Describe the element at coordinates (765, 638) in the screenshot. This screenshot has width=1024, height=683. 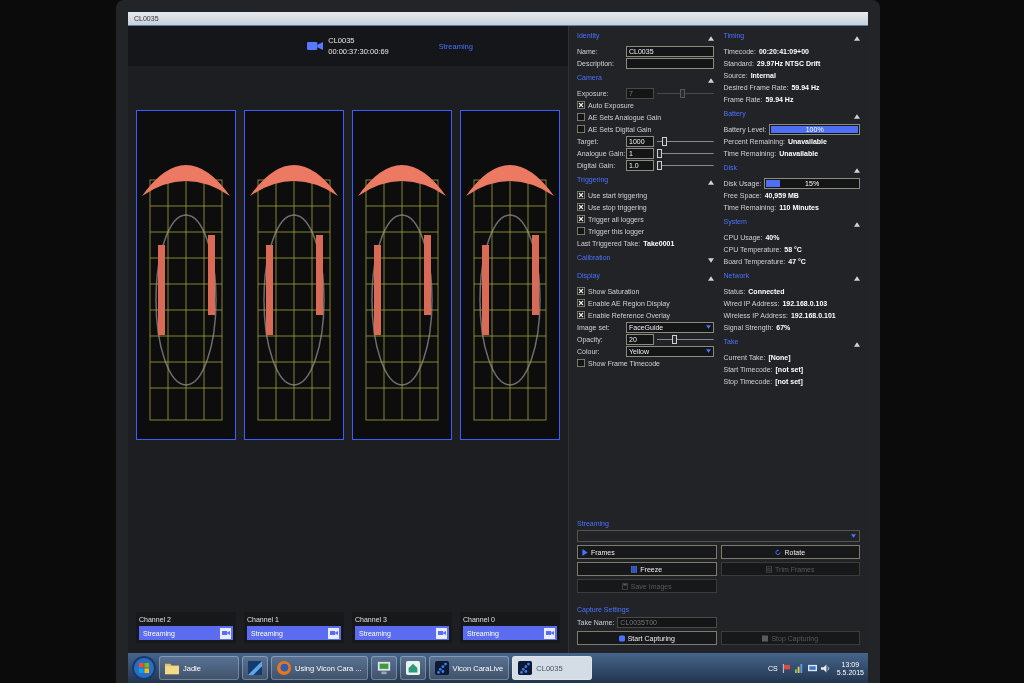
I see `stop-icon` at that location.